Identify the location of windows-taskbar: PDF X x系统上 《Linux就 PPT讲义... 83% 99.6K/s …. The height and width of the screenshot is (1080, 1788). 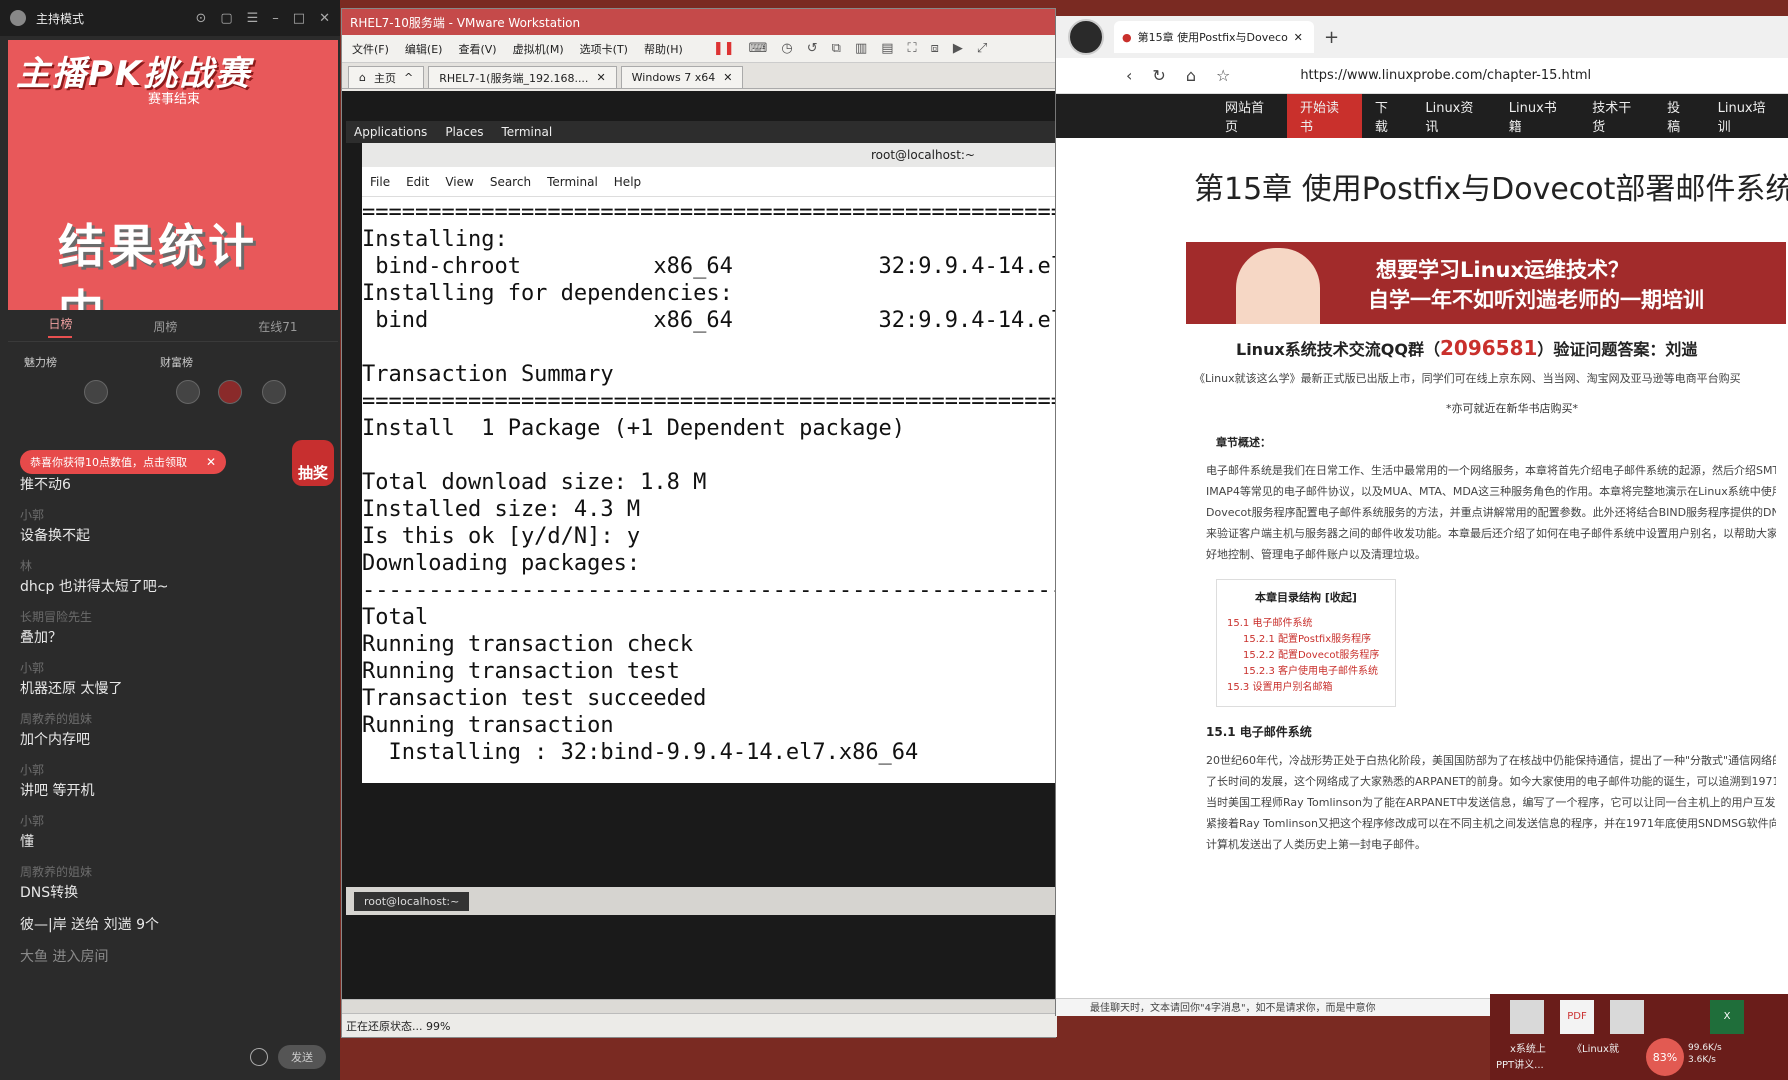
(1639, 1037).